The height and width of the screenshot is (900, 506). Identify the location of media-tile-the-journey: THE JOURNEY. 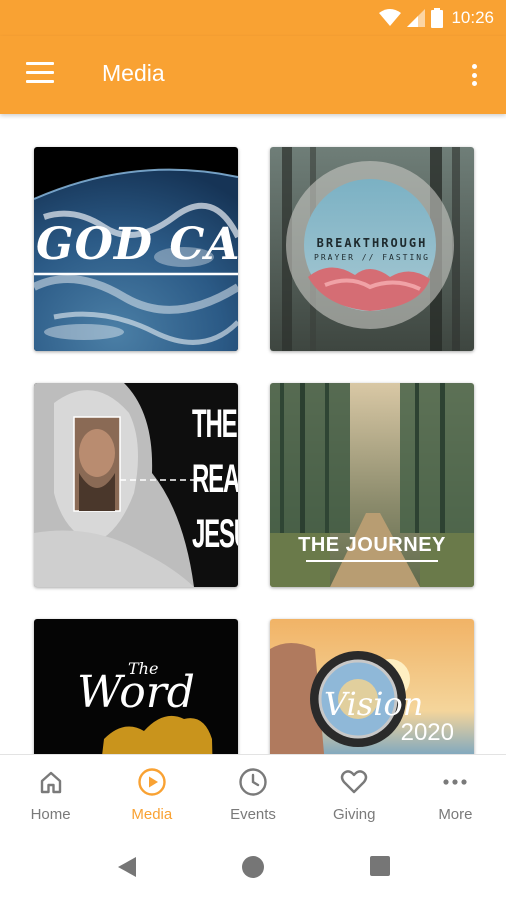
(372, 485).